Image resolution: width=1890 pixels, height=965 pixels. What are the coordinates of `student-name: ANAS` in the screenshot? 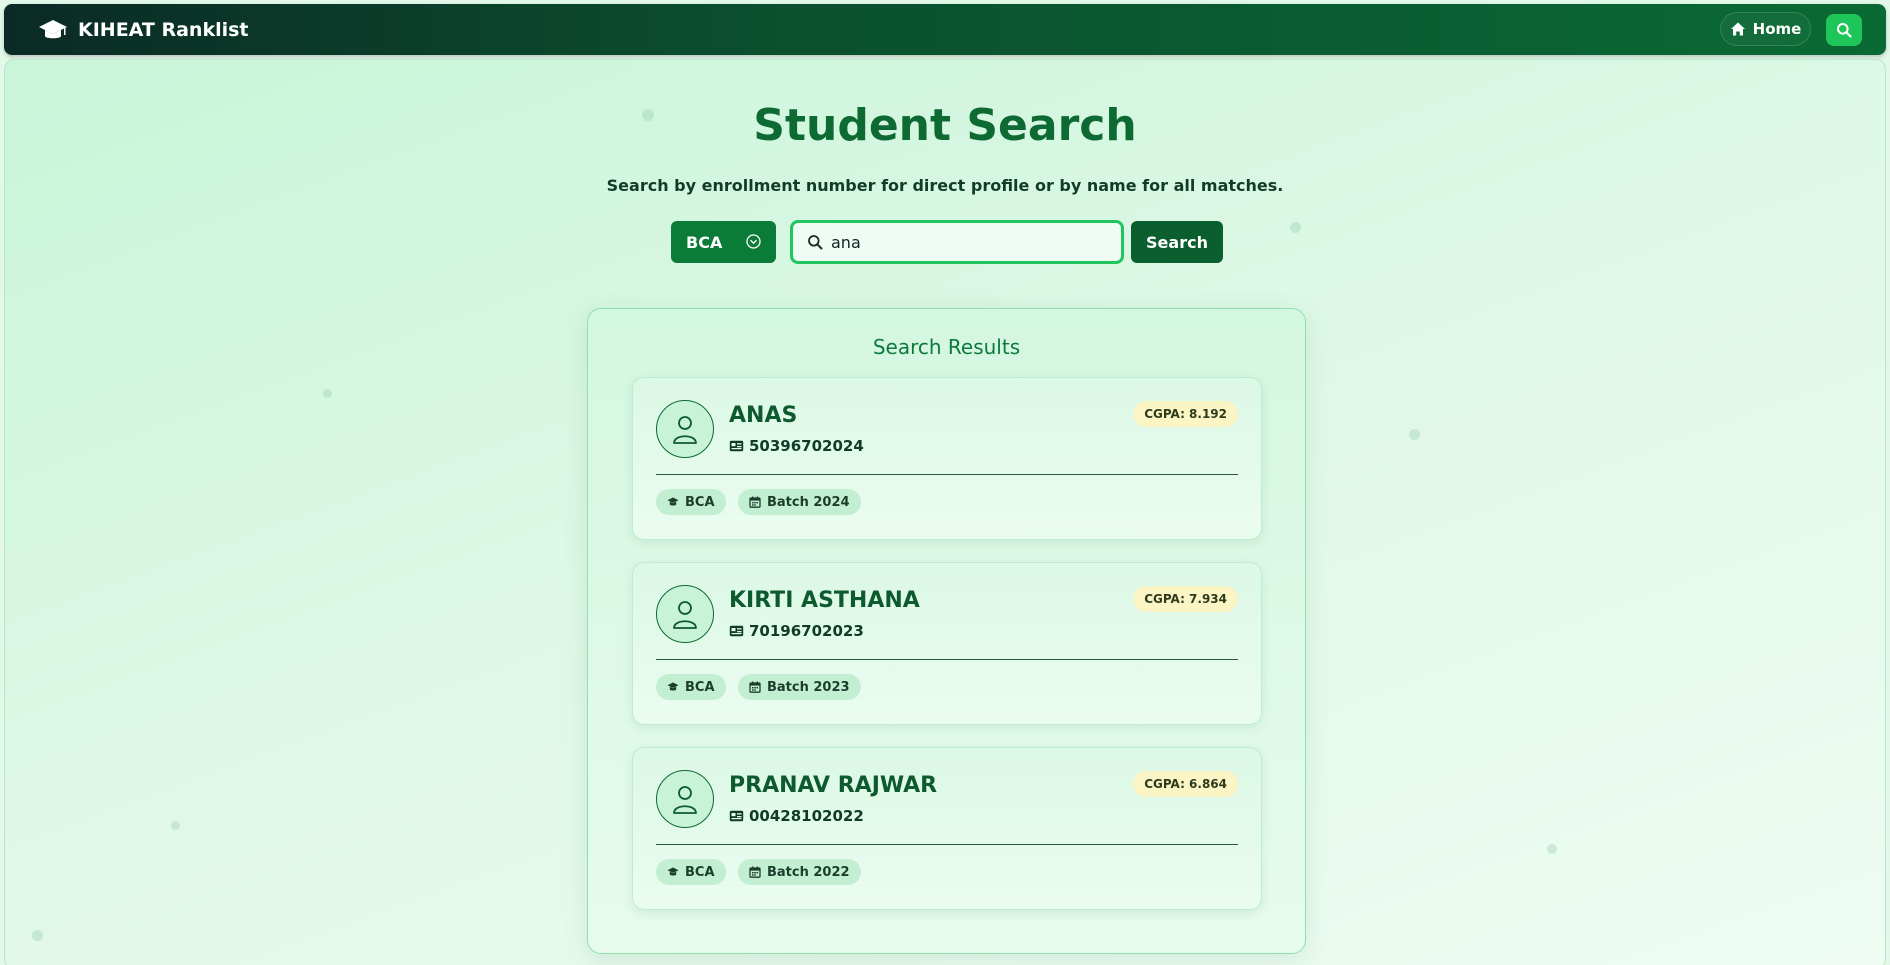 It's located at (763, 415).